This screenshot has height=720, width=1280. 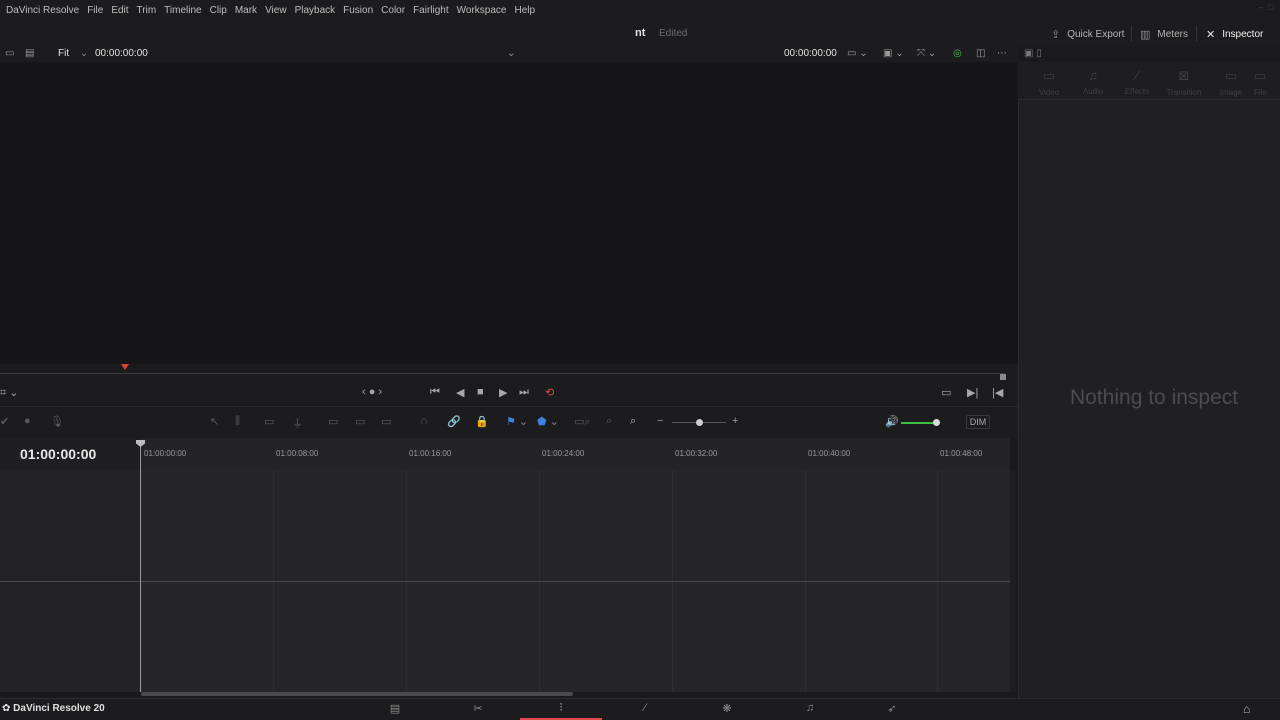 I want to click on tab-file: ▭ File, so click(x=1267, y=82).